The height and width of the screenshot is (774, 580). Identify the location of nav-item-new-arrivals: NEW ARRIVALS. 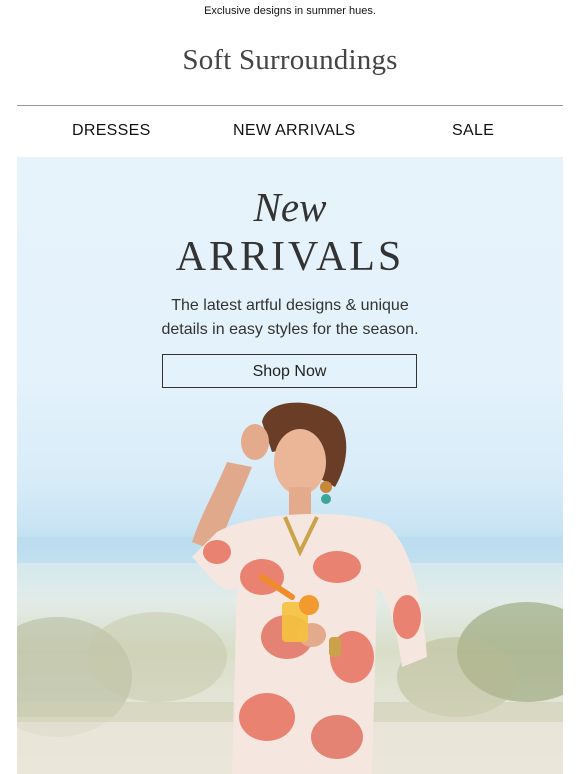
(294, 131).